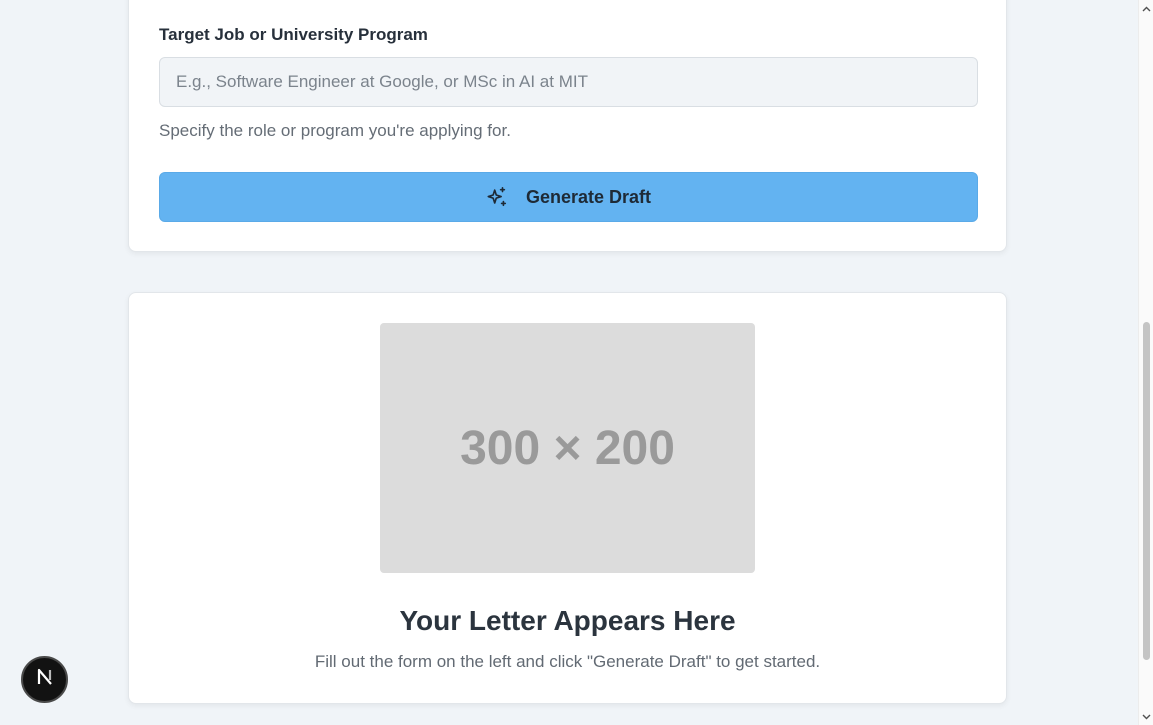 The width and height of the screenshot is (1153, 725). What do you see at coordinates (567, 620) in the screenshot?
I see `preview-title: Your Letter Appears Here` at bounding box center [567, 620].